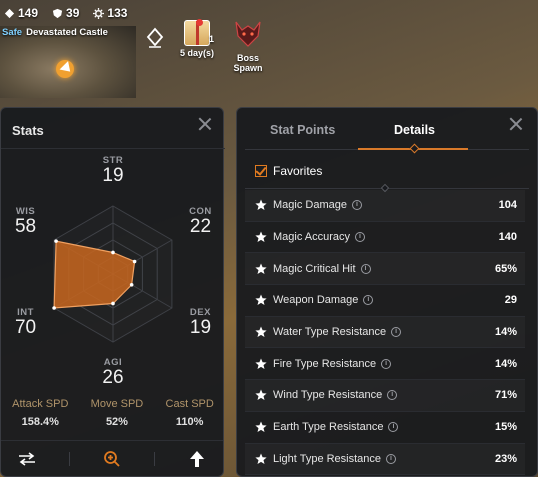 The width and height of the screenshot is (538, 477). I want to click on stat-label: Magic Damage, so click(310, 205).